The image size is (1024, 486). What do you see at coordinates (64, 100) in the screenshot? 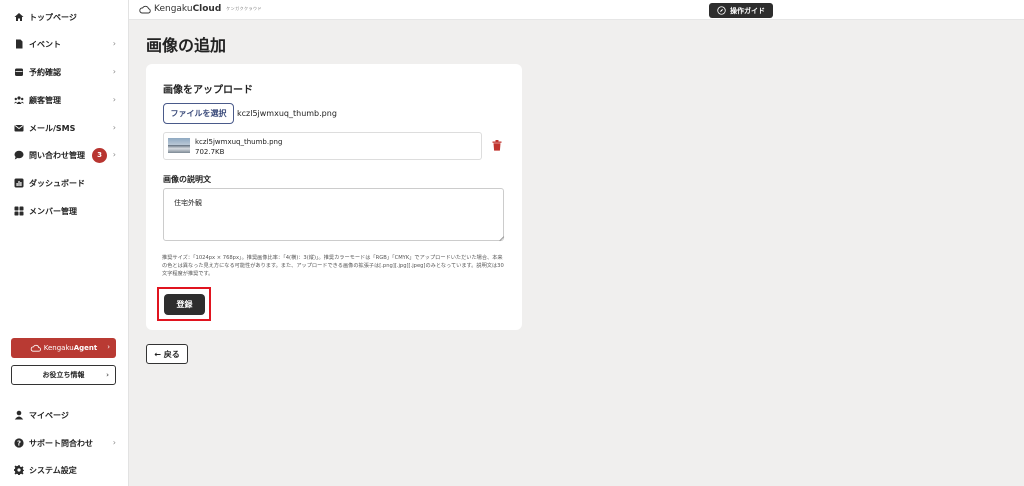
I see `sidebar-item-customers: 顧客管理 ›` at bounding box center [64, 100].